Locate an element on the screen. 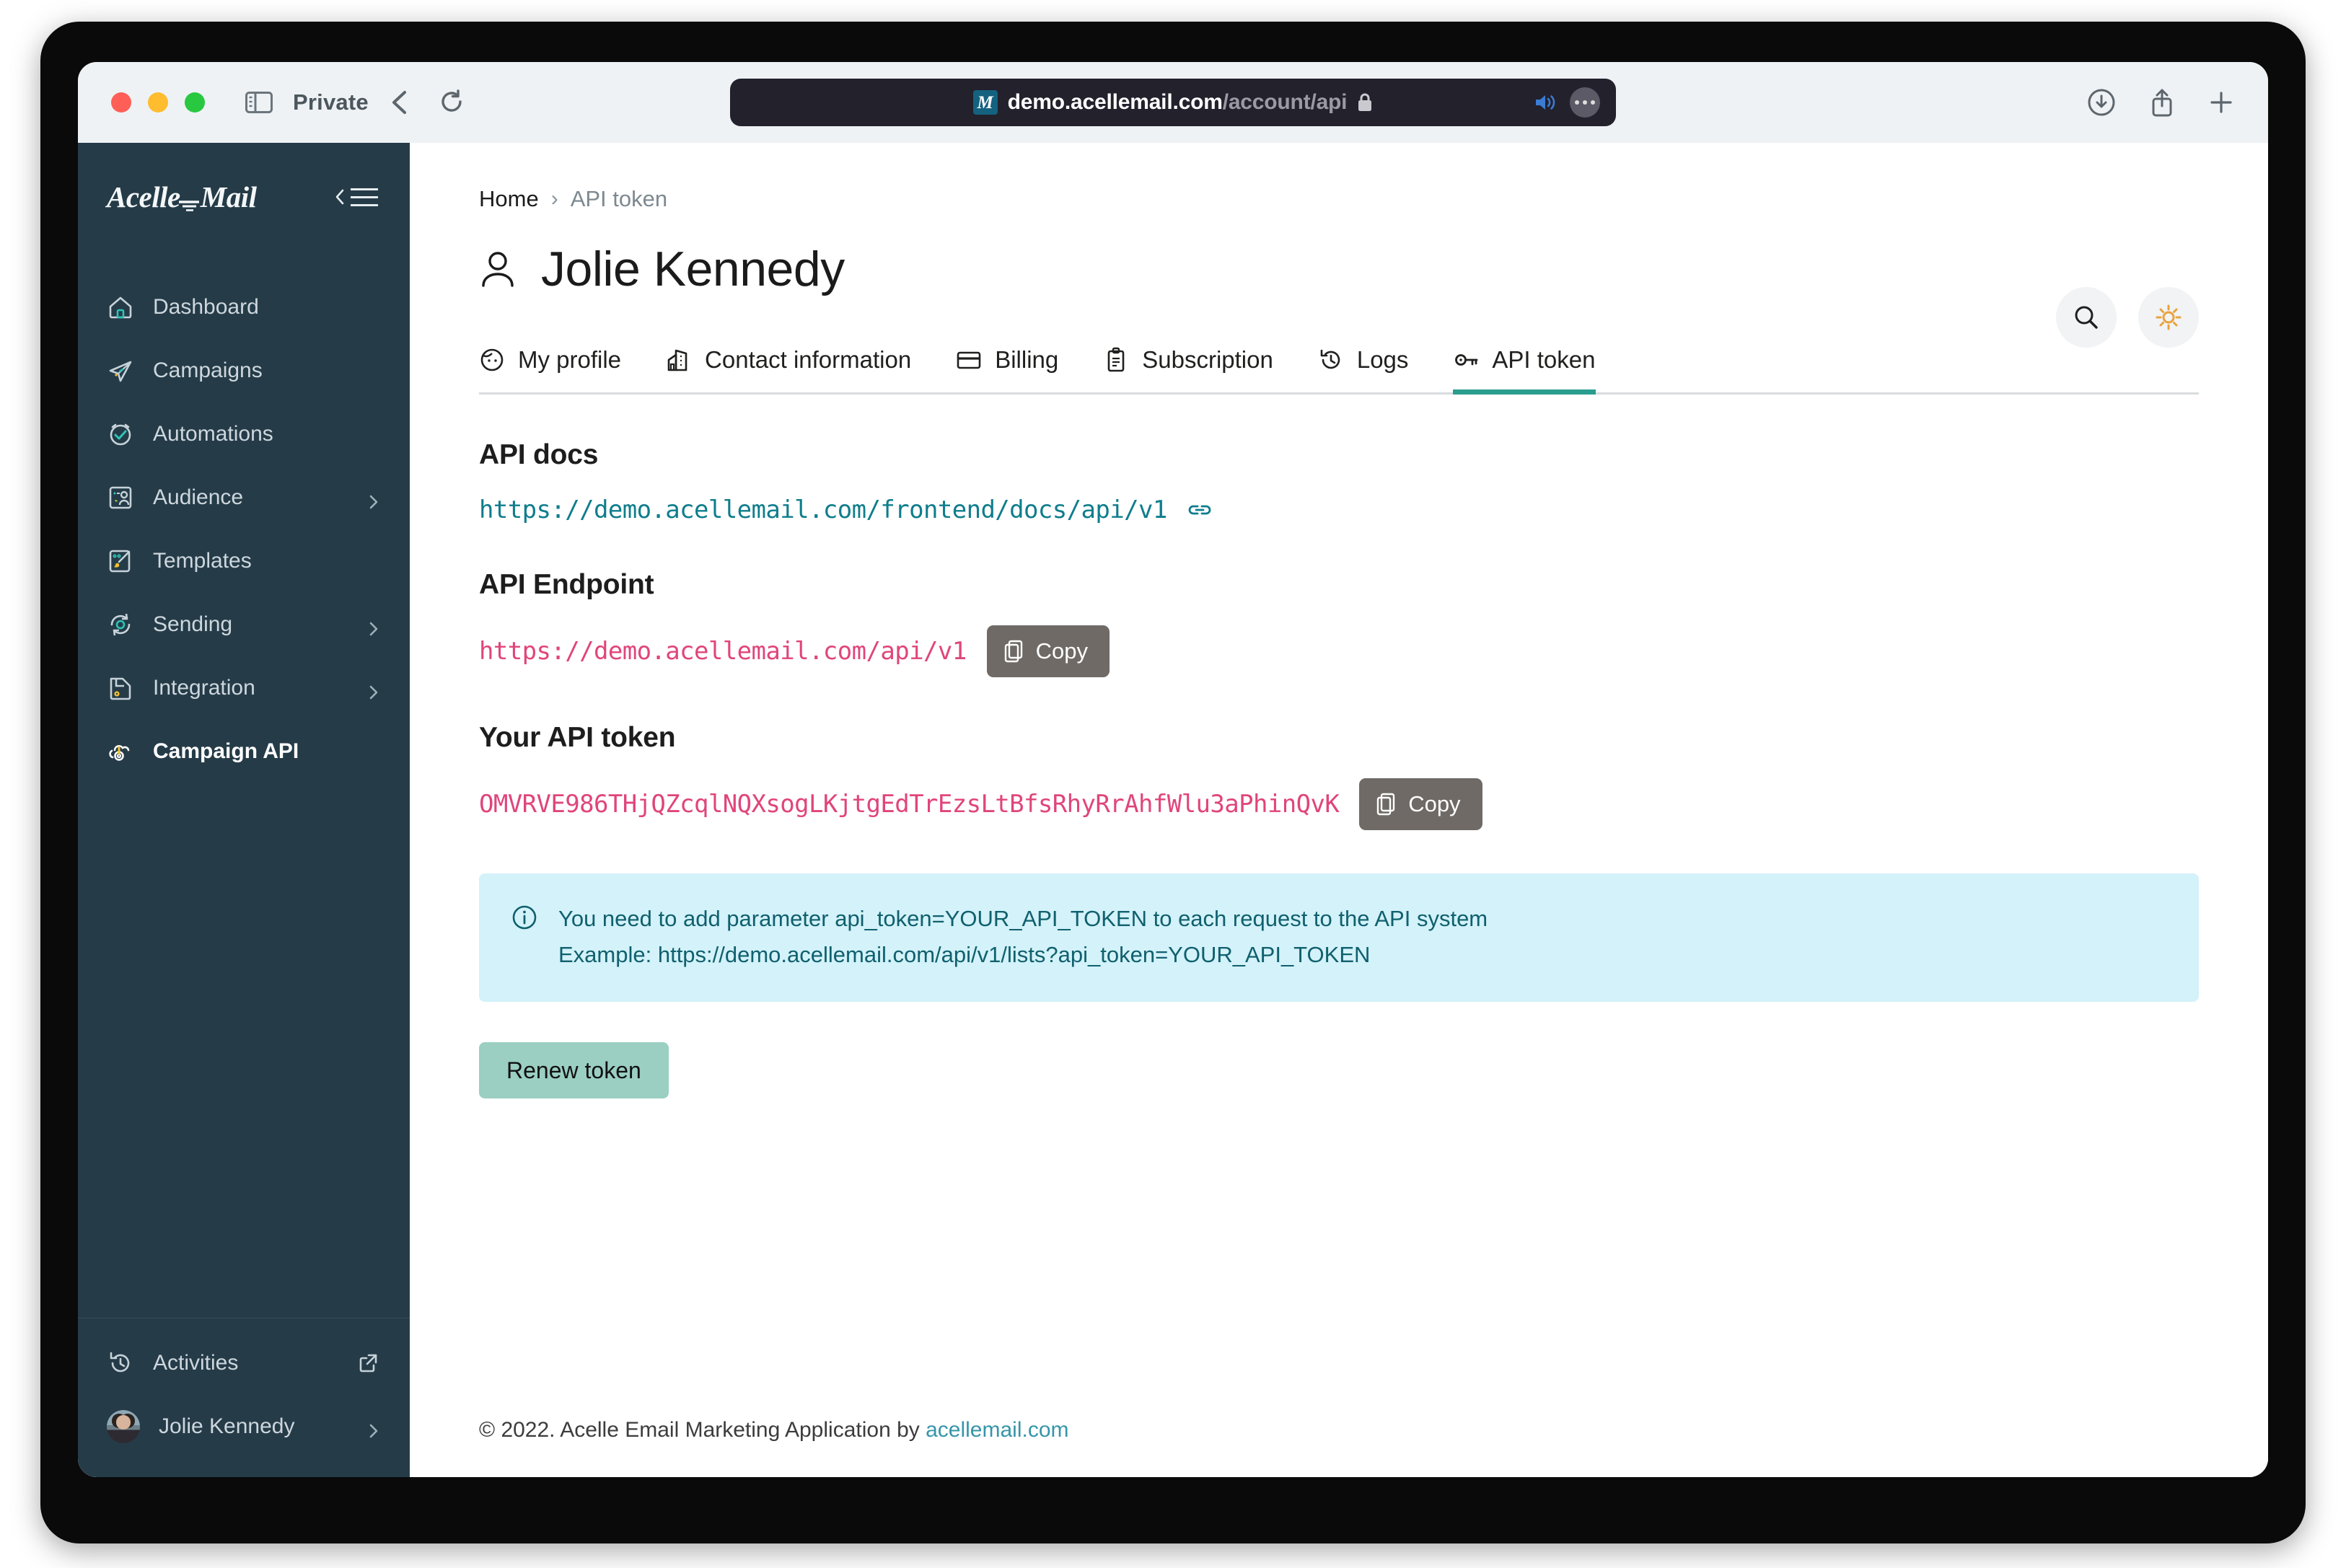 The width and height of the screenshot is (2346, 1568). search-button is located at coordinates (2087, 318).